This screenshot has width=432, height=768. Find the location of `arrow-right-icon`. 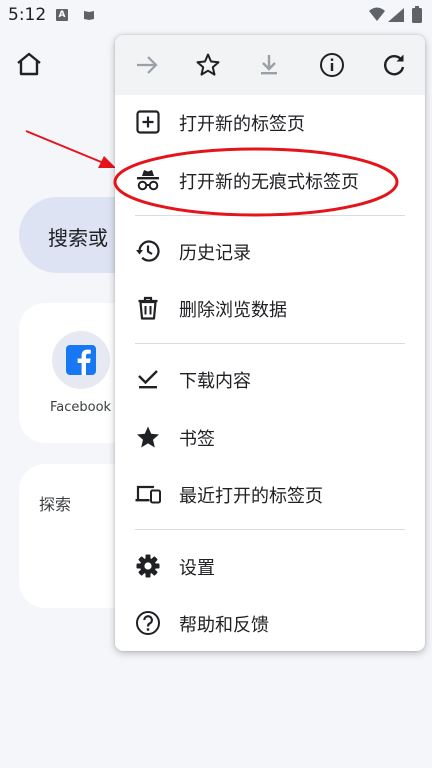

arrow-right-icon is located at coordinates (147, 65).